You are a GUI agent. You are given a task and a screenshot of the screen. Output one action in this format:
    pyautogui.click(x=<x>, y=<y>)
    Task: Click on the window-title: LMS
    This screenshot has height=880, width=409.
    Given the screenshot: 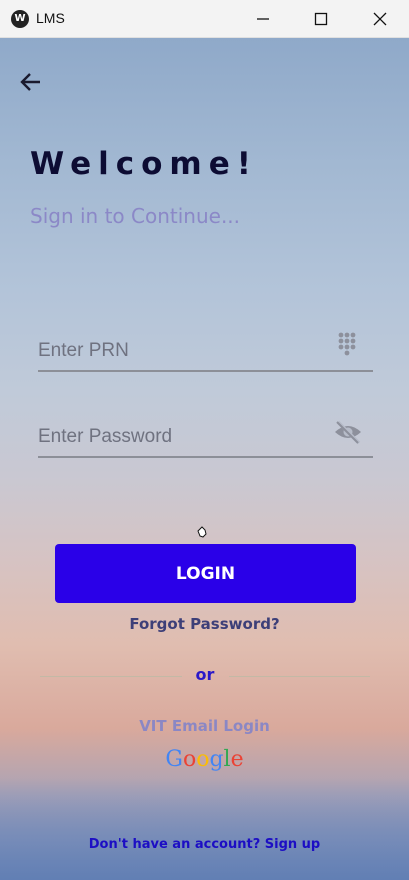 What is the action you would take?
    pyautogui.click(x=50, y=18)
    